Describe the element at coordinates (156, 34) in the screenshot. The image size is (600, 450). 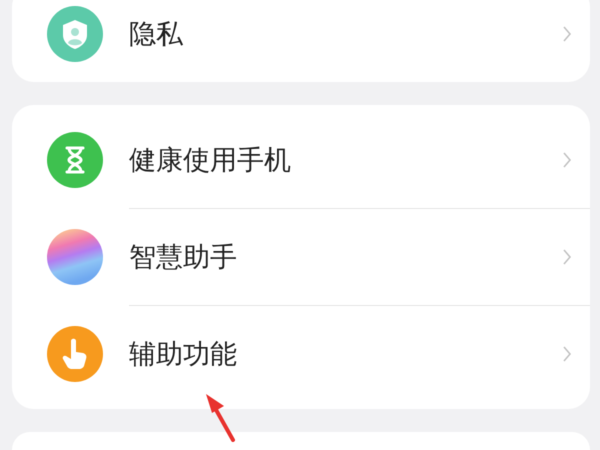
I see `settings-item: 隐私` at that location.